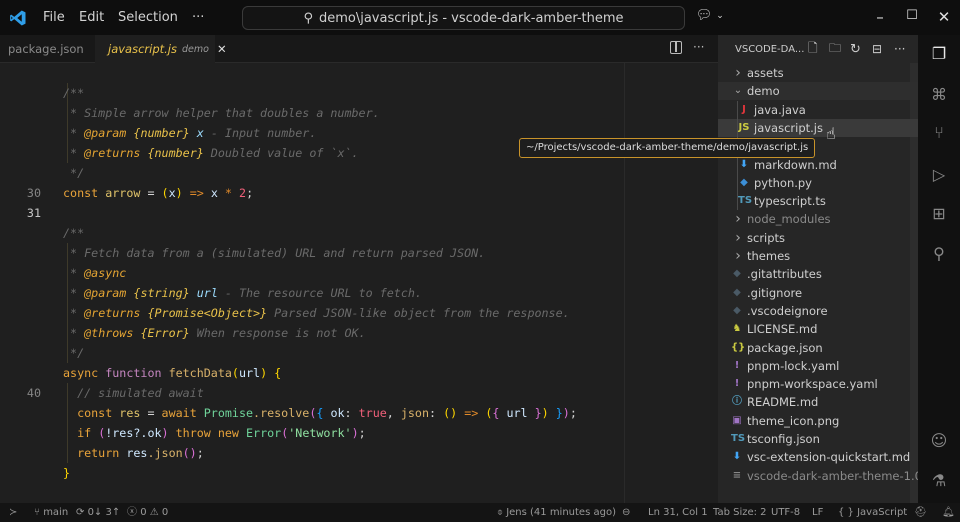  What do you see at coordinates (818, 91) in the screenshot?
I see `explorer-folder: ⌄ demo` at bounding box center [818, 91].